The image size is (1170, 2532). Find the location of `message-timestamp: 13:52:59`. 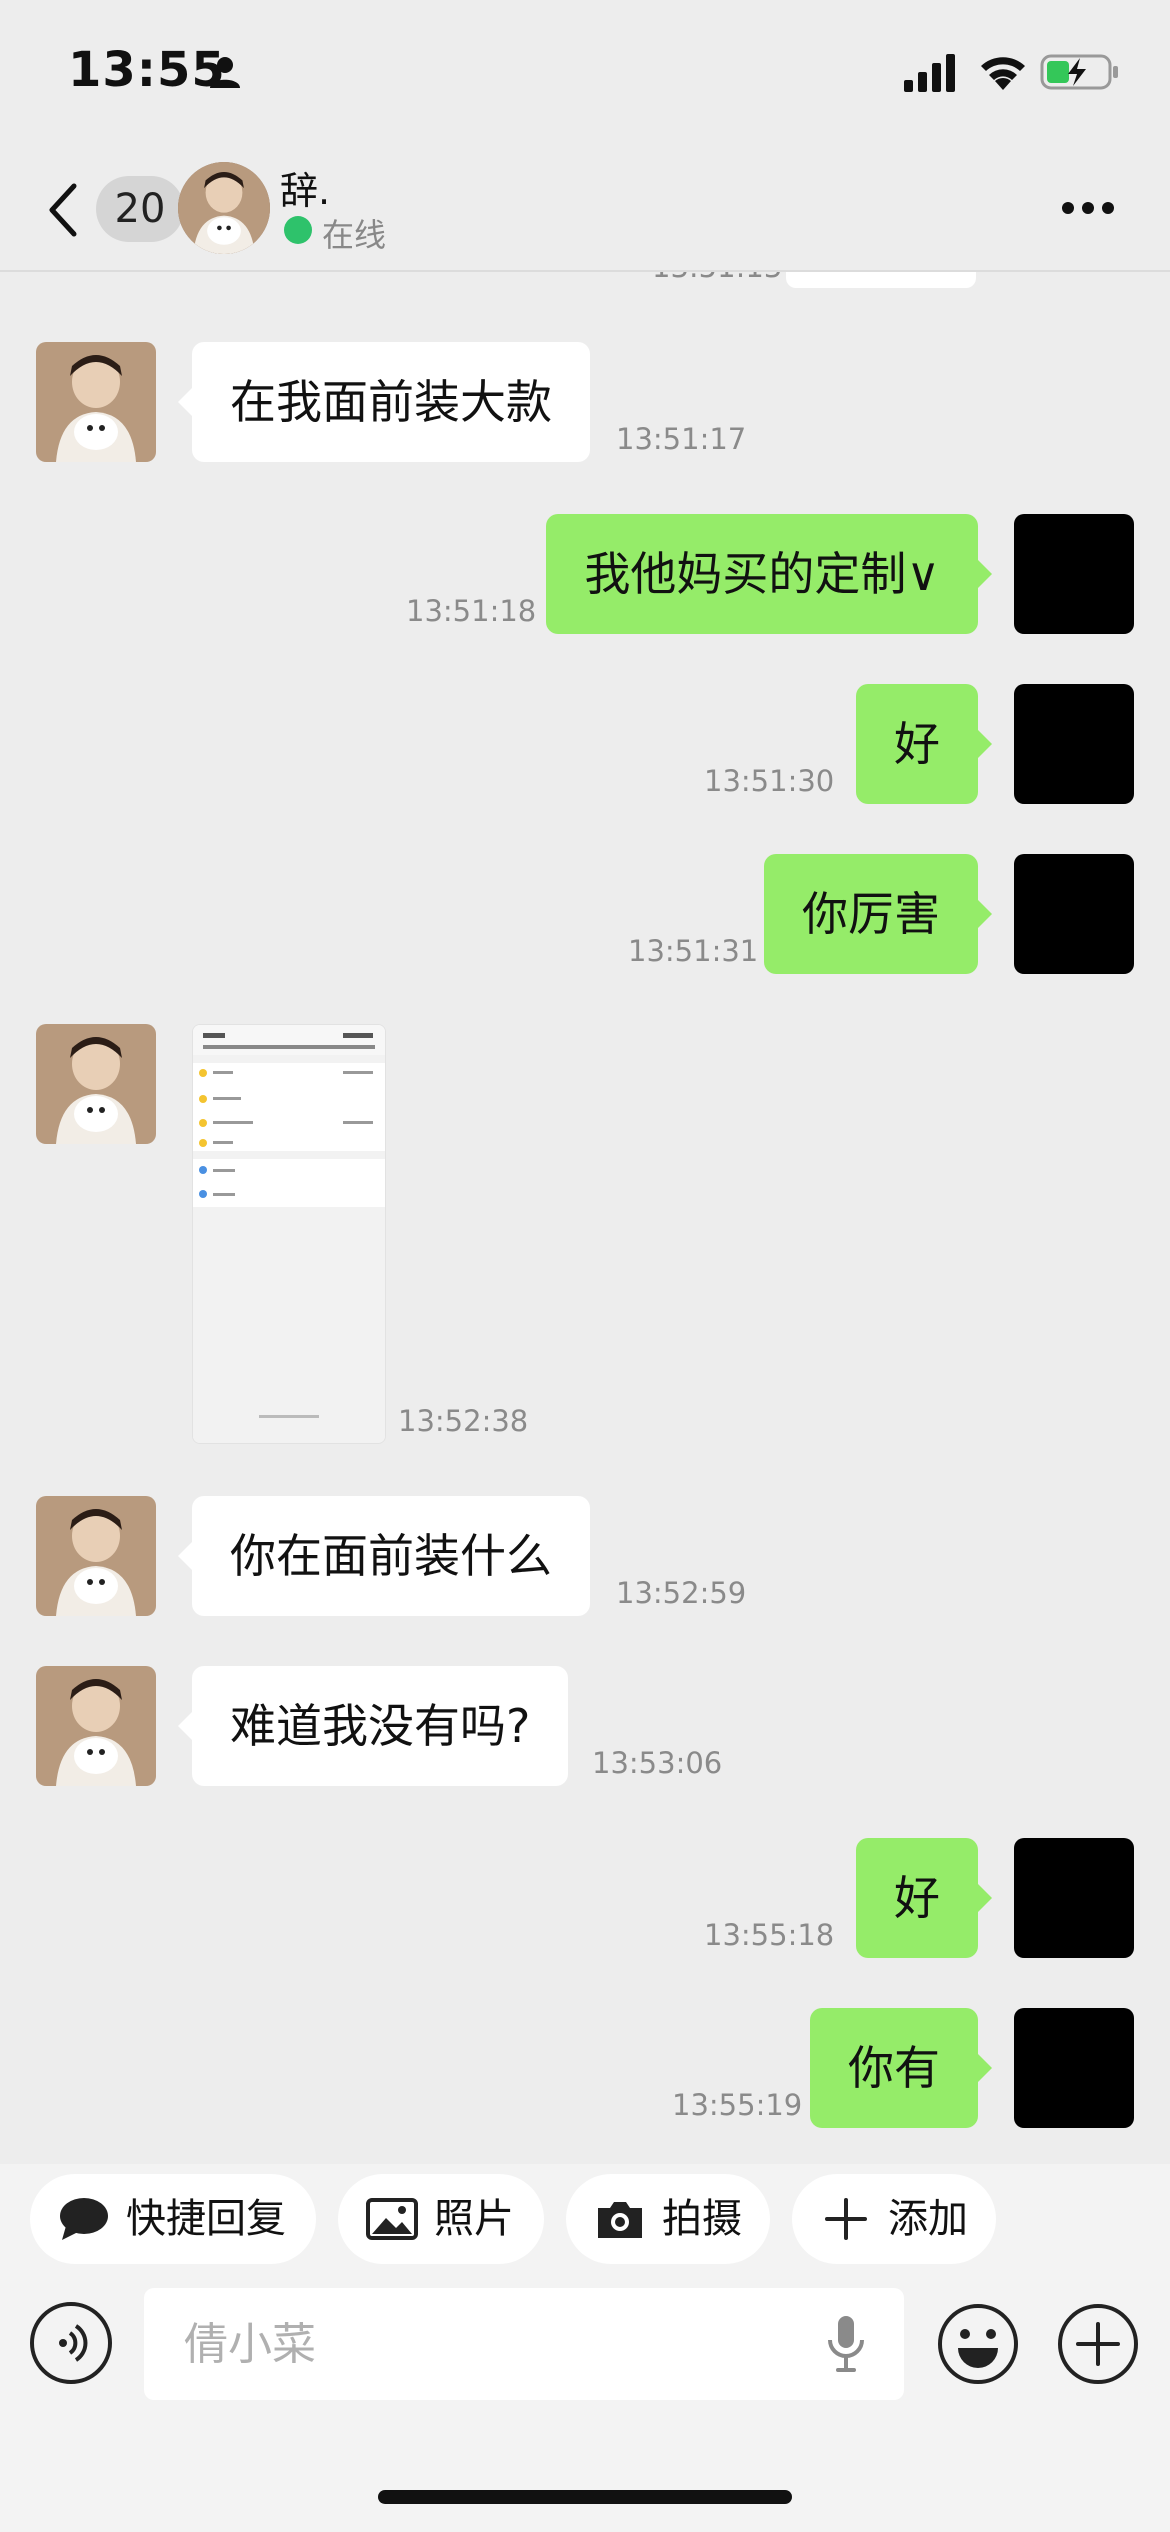

message-timestamp: 13:52:59 is located at coordinates (681, 1593).